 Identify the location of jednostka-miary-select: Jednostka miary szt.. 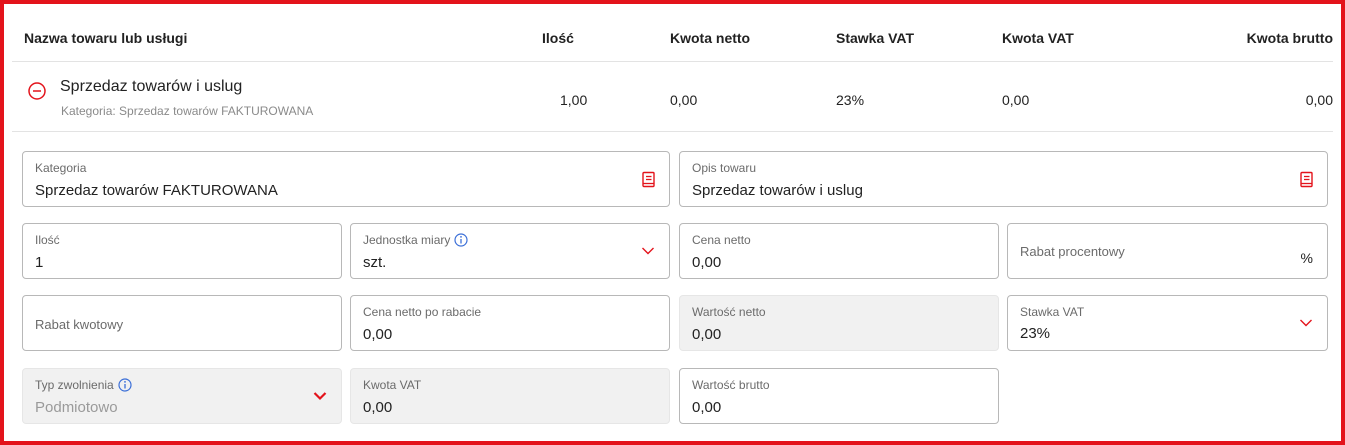
(510, 251).